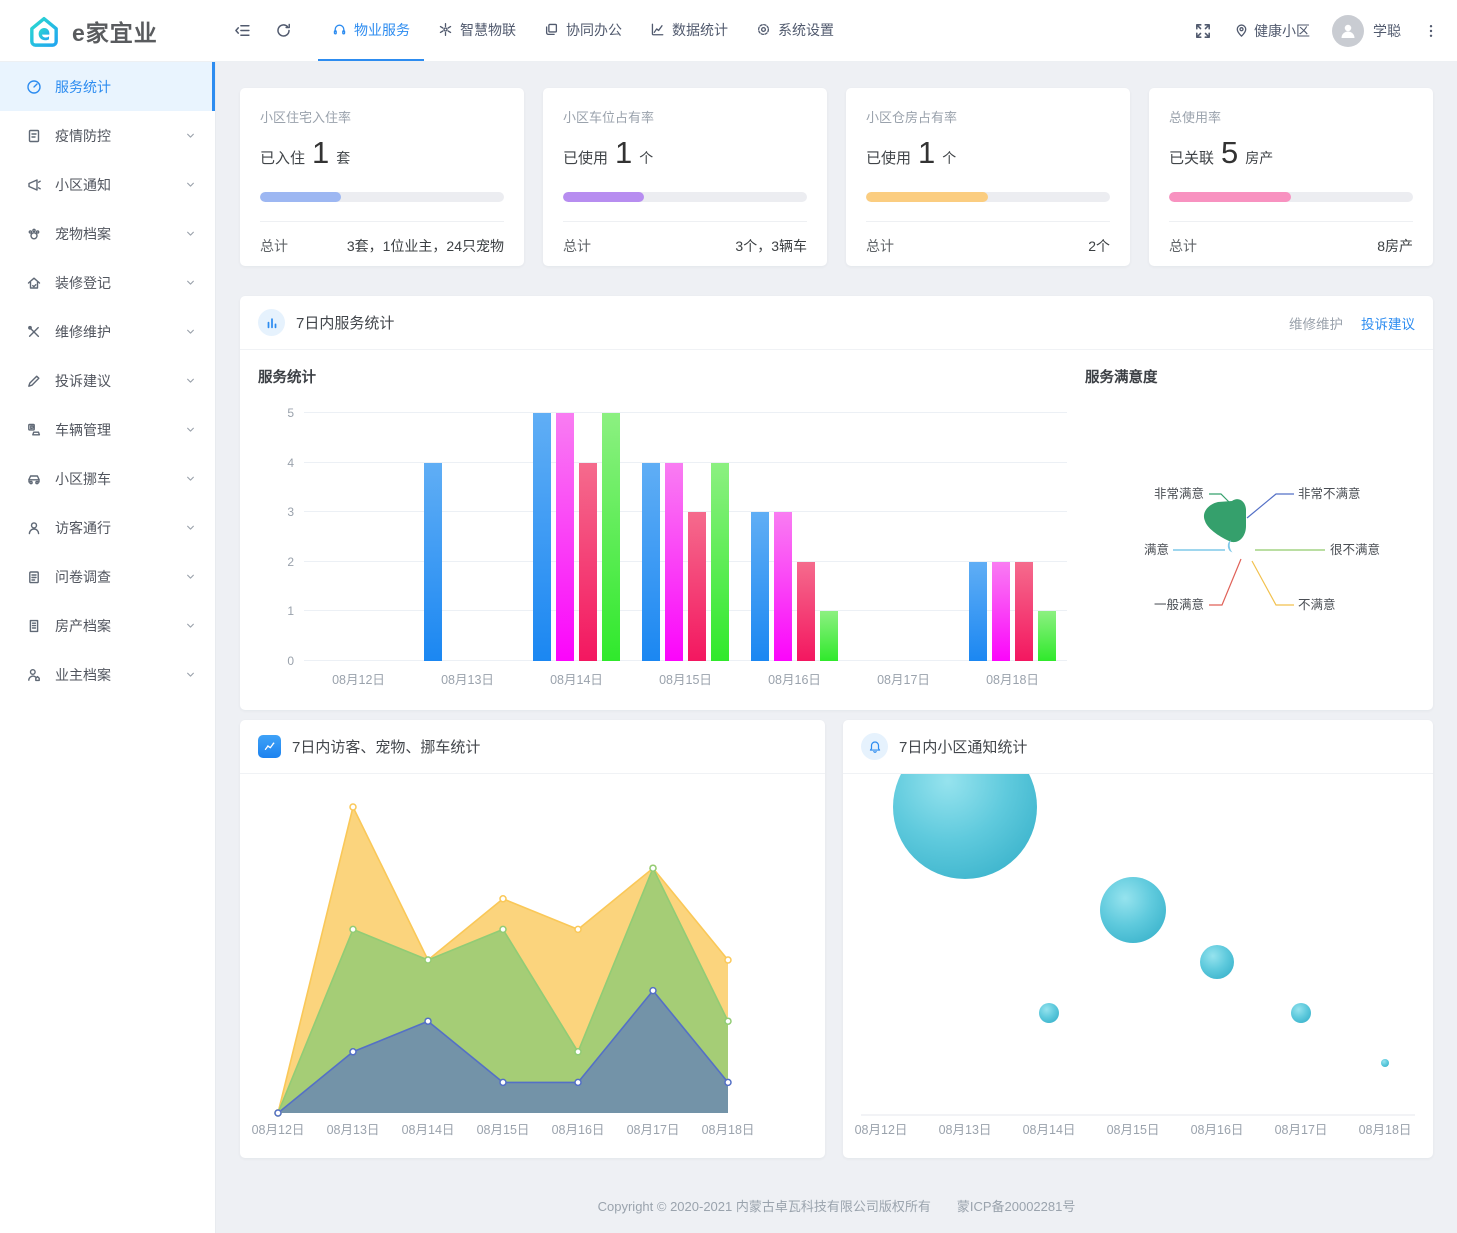 The image size is (1457, 1233). I want to click on pie-label-neutral: 一般满意, so click(1179, 604).